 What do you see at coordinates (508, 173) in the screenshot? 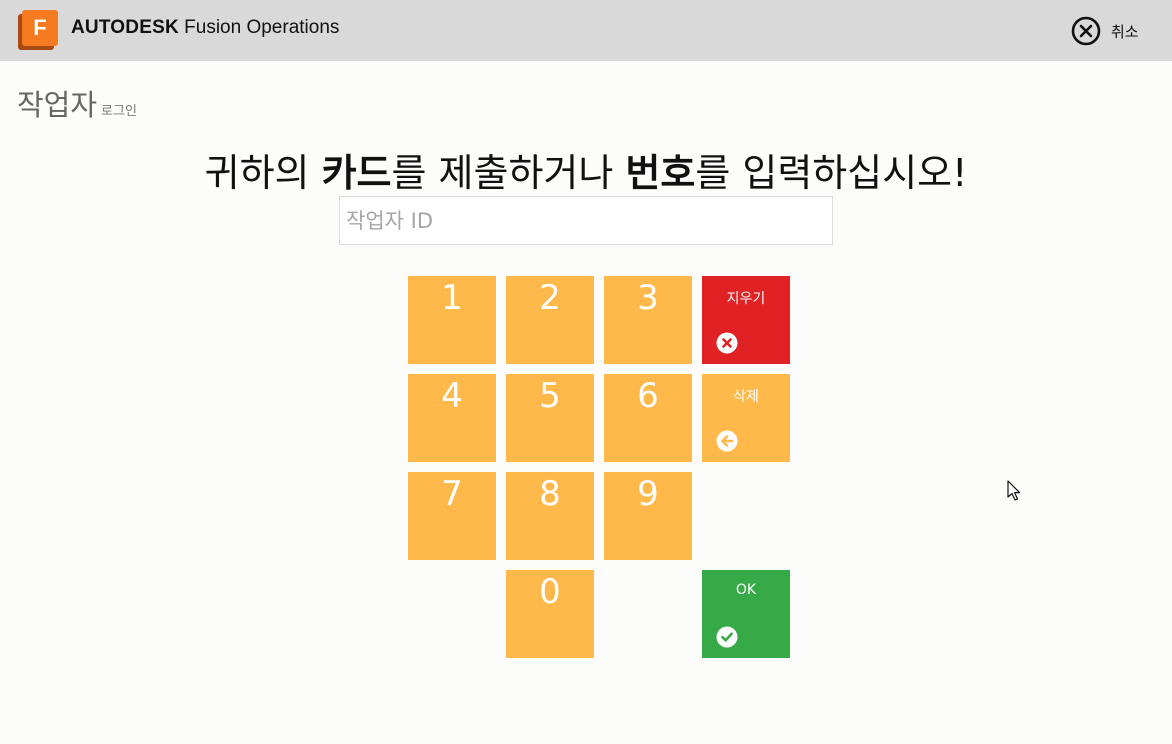
I see `instruction-part2: 를 제출하거나` at bounding box center [508, 173].